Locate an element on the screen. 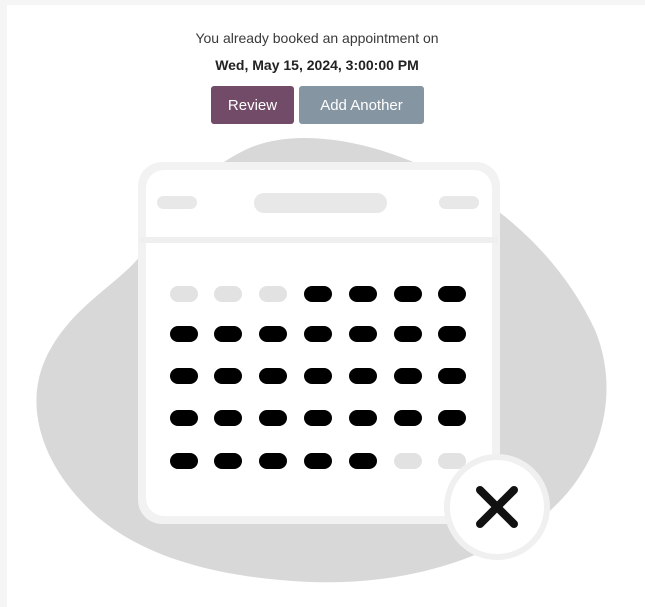 The height and width of the screenshot is (607, 645). cancel-badge is located at coordinates (497, 507).